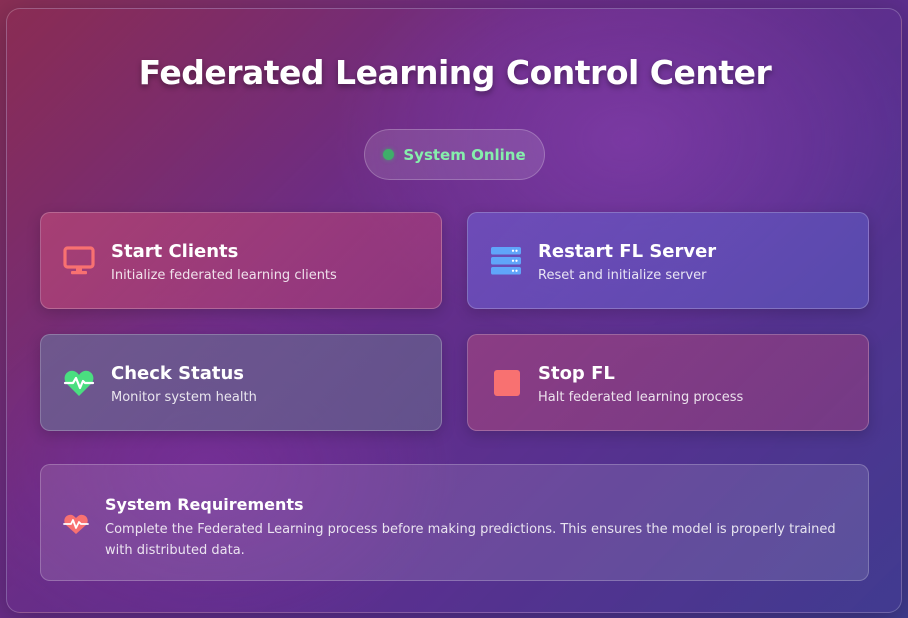  What do you see at coordinates (641, 397) in the screenshot?
I see `stop-fl-description: Halt federated learning process` at bounding box center [641, 397].